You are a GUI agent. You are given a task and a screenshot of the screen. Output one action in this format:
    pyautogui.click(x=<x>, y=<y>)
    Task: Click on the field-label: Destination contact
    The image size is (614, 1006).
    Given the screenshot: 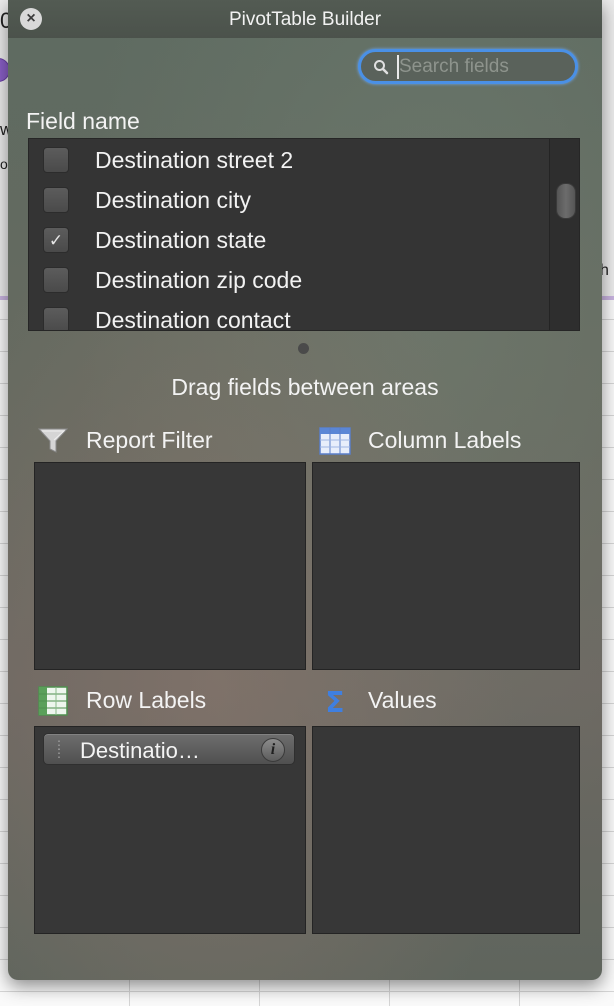 What is the action you would take?
    pyautogui.click(x=193, y=319)
    